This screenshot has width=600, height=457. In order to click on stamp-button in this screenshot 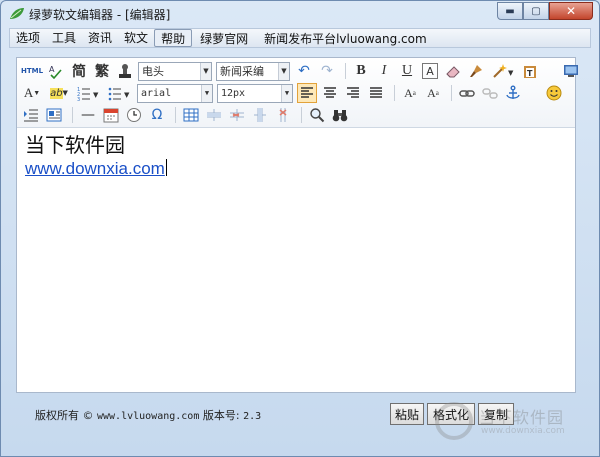, I will do `click(125, 71)`.